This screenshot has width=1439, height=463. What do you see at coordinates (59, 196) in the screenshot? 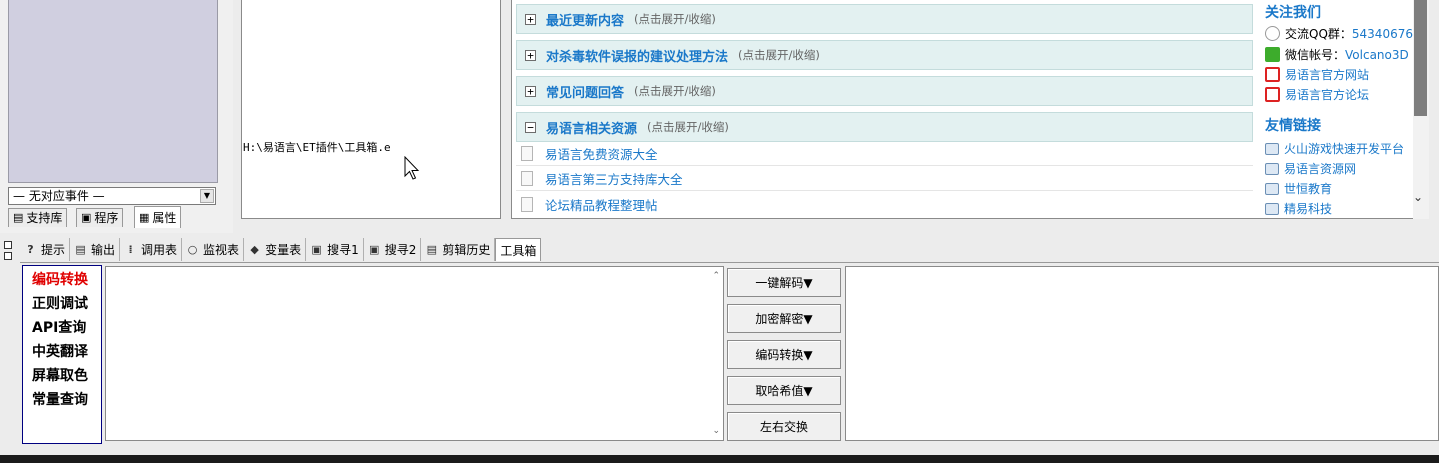
I see `event-combo-value: — 无对应事件 —` at bounding box center [59, 196].